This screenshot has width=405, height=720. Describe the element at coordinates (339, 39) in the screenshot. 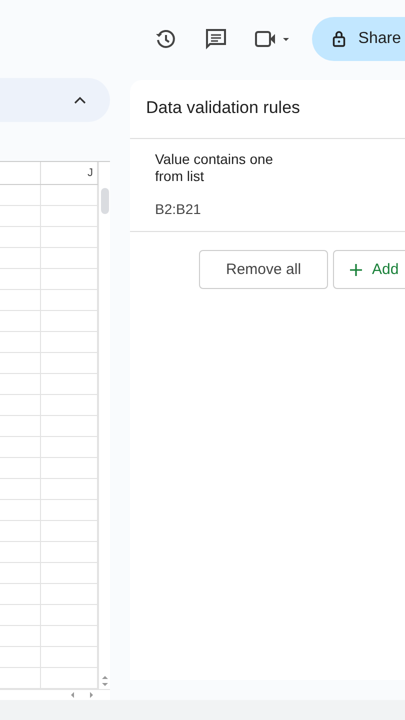

I see `lock-icon` at that location.